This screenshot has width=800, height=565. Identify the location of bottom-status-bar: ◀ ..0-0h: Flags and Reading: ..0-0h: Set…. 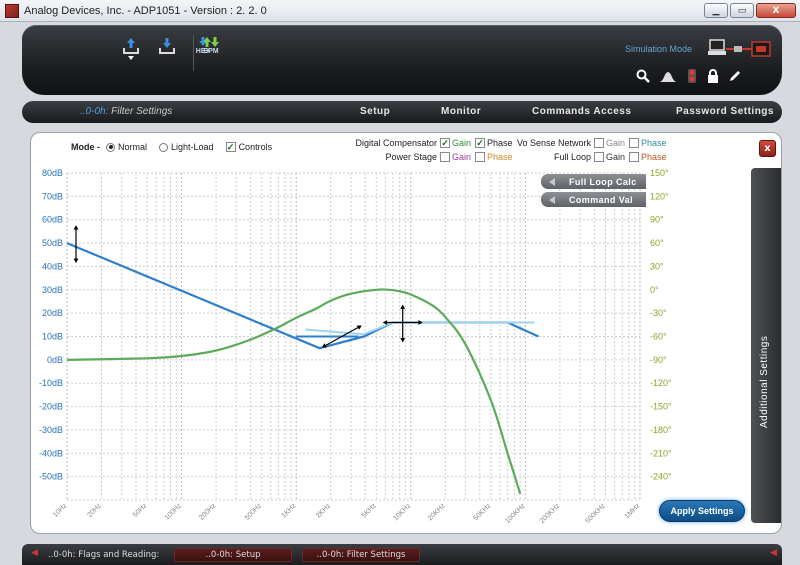
(402, 554).